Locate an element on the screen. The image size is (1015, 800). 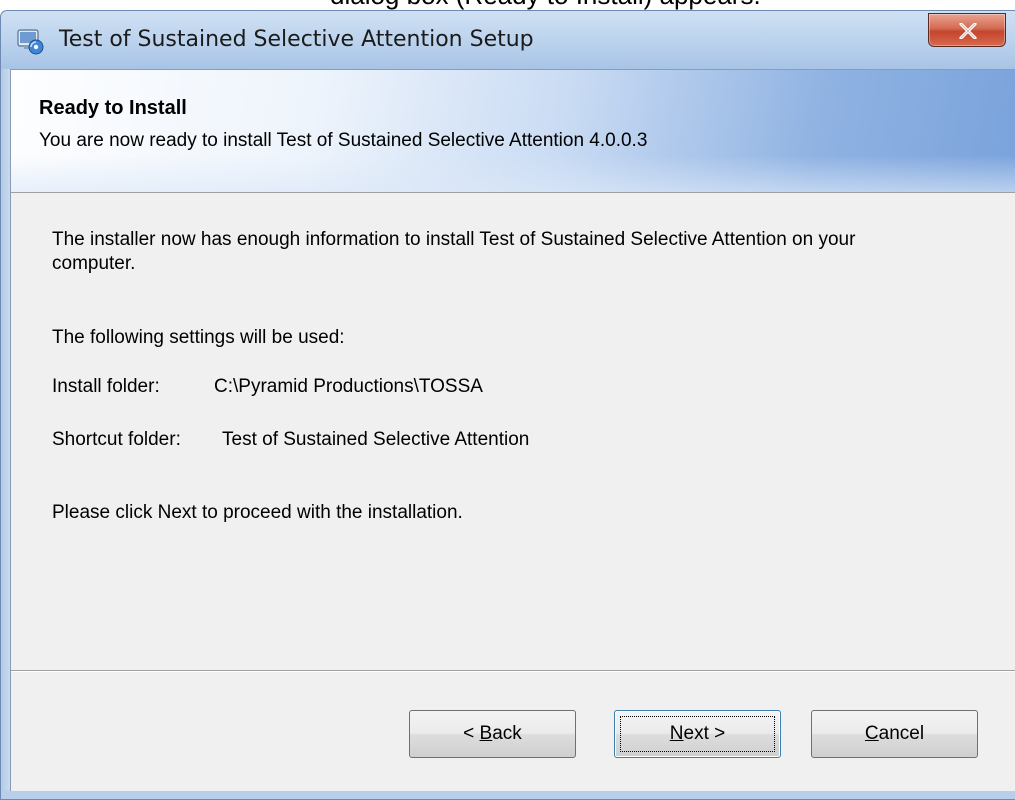
back-button-rest: ack is located at coordinates (507, 733).